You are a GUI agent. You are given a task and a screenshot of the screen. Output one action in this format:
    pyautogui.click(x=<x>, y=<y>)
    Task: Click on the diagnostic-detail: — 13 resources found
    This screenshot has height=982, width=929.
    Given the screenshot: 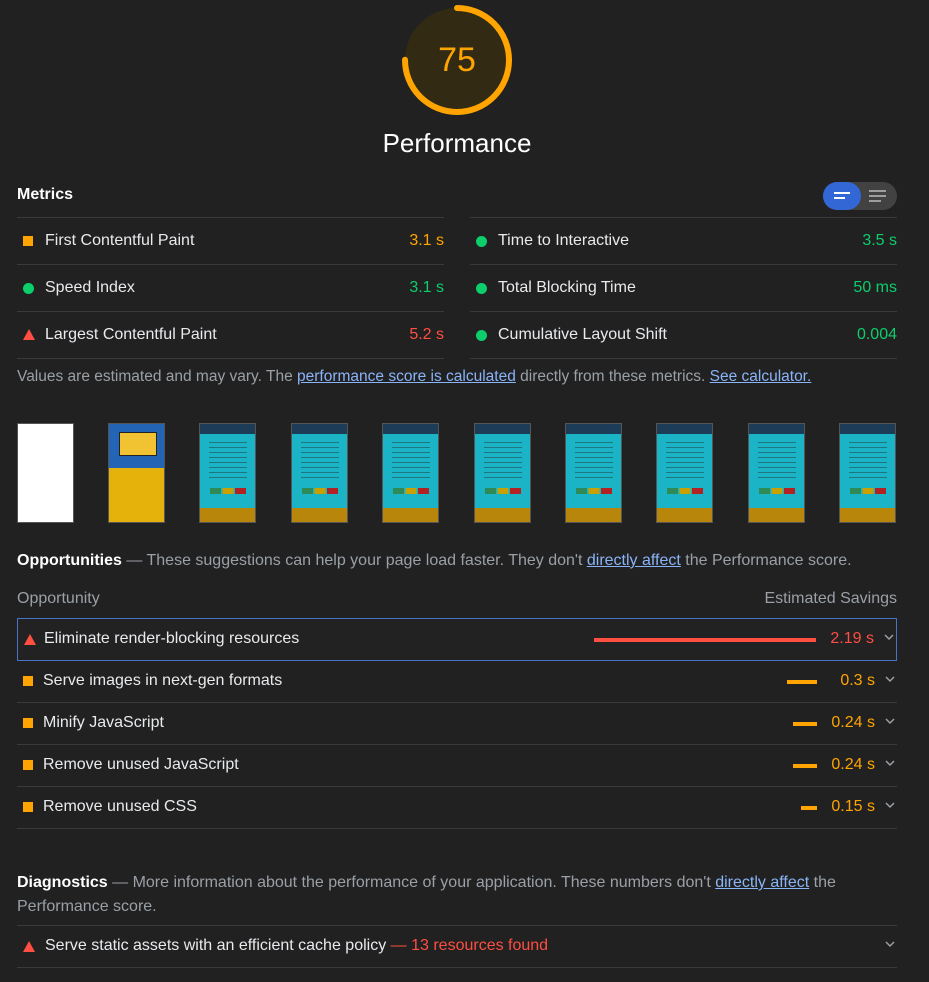 What is the action you would take?
    pyautogui.click(x=467, y=945)
    